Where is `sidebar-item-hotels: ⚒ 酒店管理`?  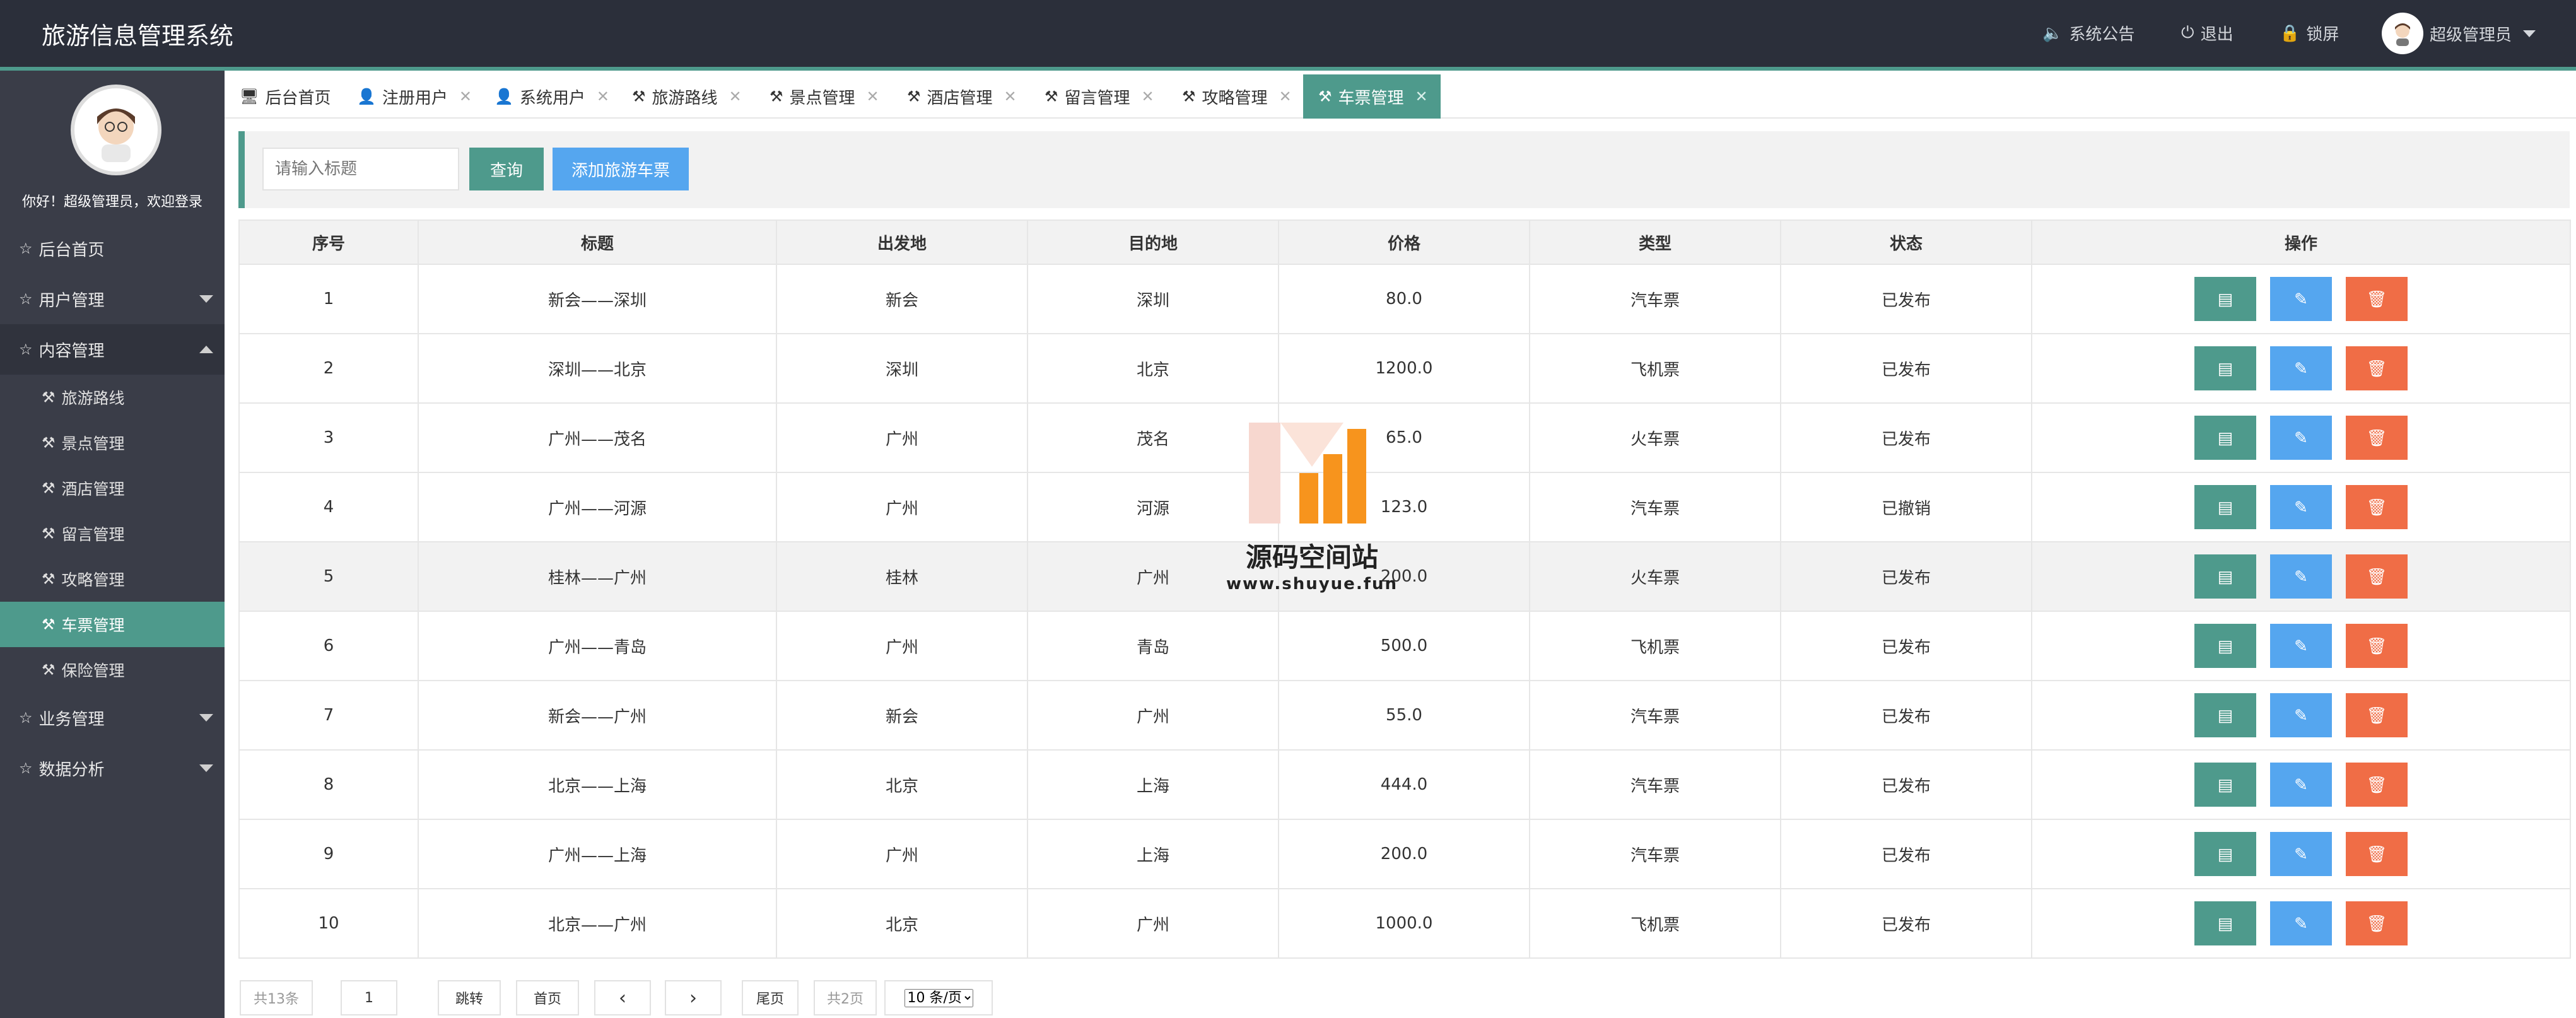
sidebar-item-hotels: ⚒ 酒店管理 is located at coordinates (112, 488).